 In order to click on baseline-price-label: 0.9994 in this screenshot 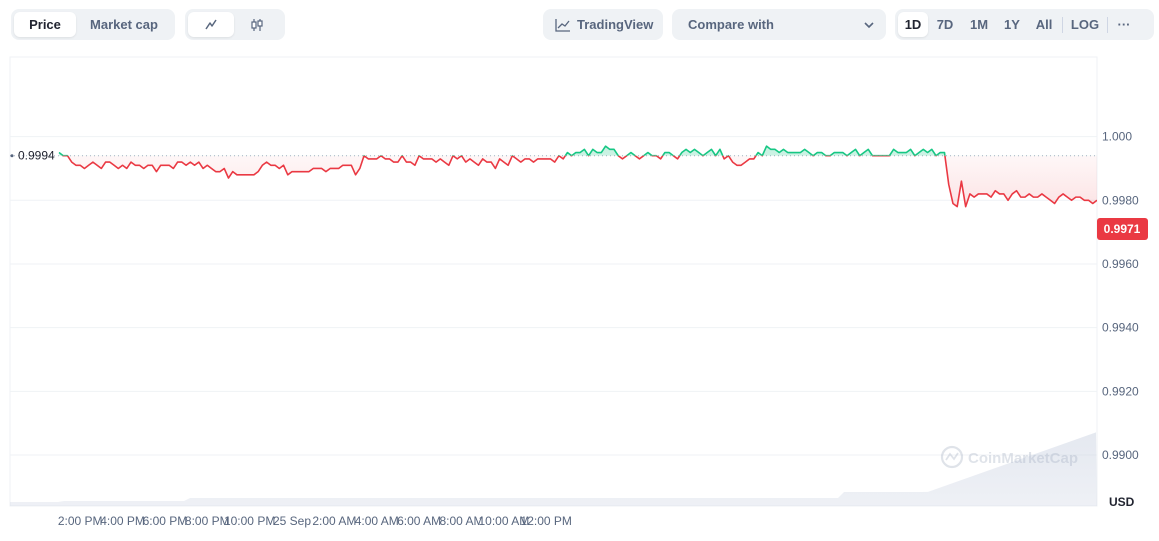, I will do `click(36, 156)`.